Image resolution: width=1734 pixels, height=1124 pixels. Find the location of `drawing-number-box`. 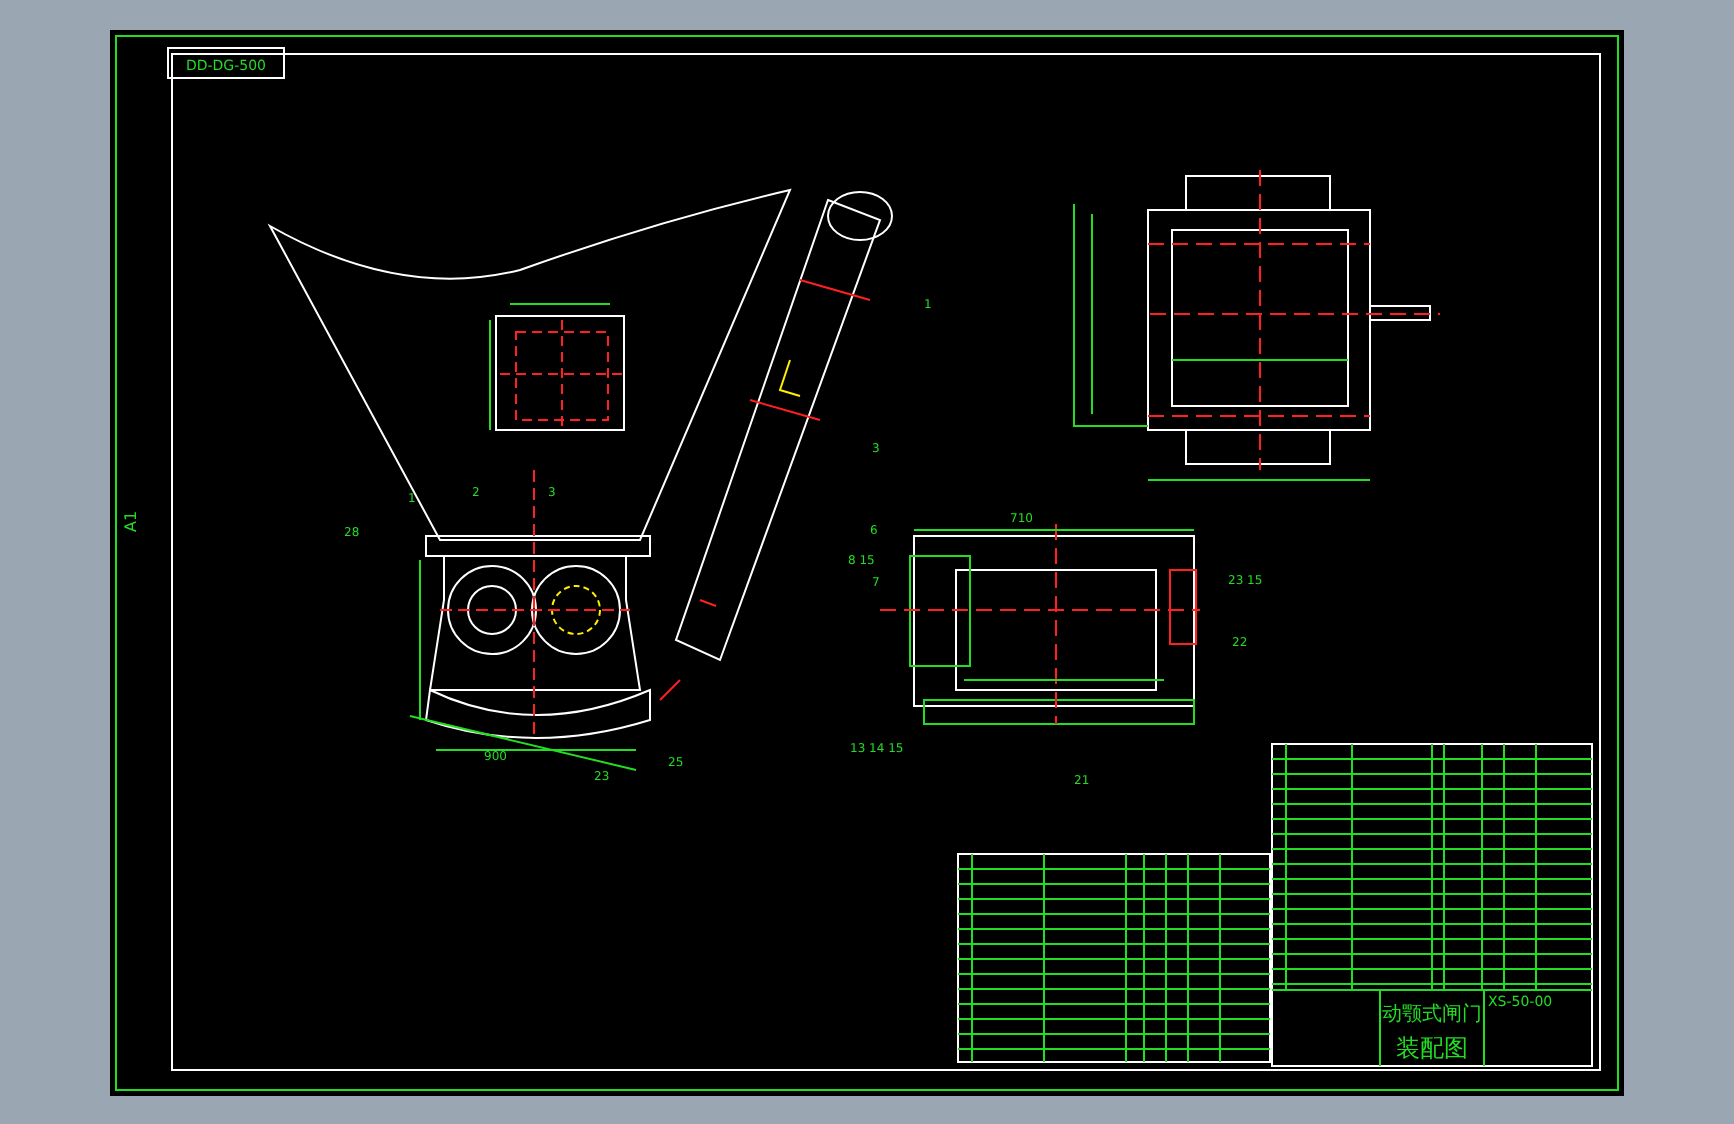

drawing-number-box is located at coordinates (226, 63).